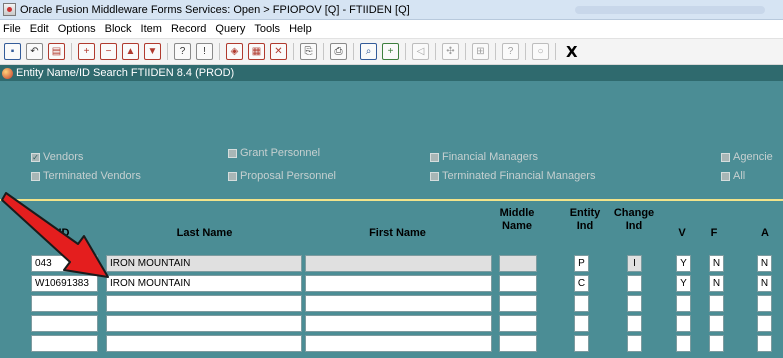 The height and width of the screenshot is (358, 783). Describe the element at coordinates (12, 29) in the screenshot. I see `menu-file: File` at that location.